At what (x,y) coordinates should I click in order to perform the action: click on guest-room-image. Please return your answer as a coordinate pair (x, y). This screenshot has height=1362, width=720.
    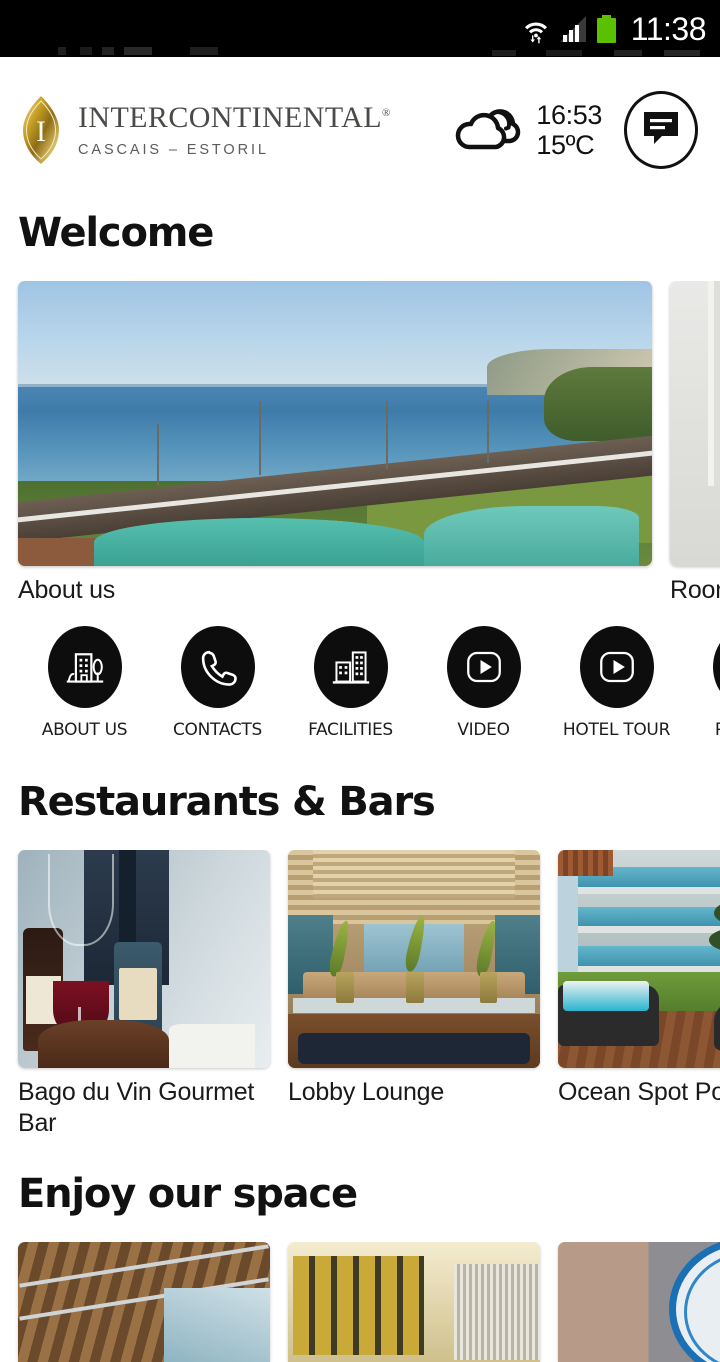
    Looking at the image, I should click on (695, 423).